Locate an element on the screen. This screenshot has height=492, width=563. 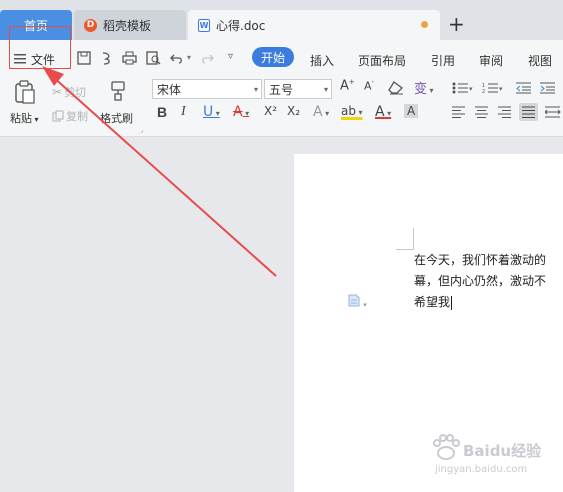
clipboard-expand-icon: ⌟ is located at coordinates (141, 130).